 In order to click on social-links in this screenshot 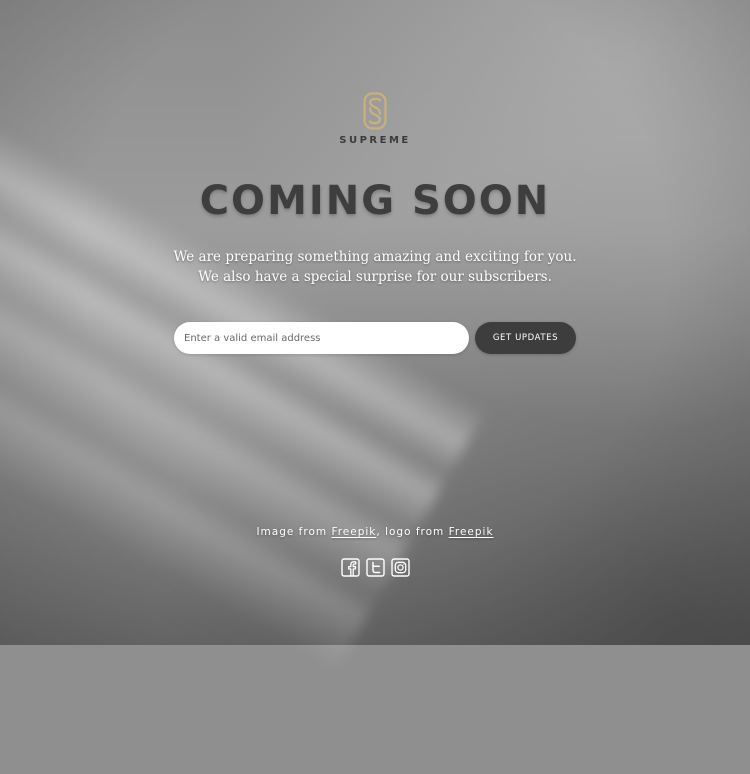, I will do `click(375, 567)`.